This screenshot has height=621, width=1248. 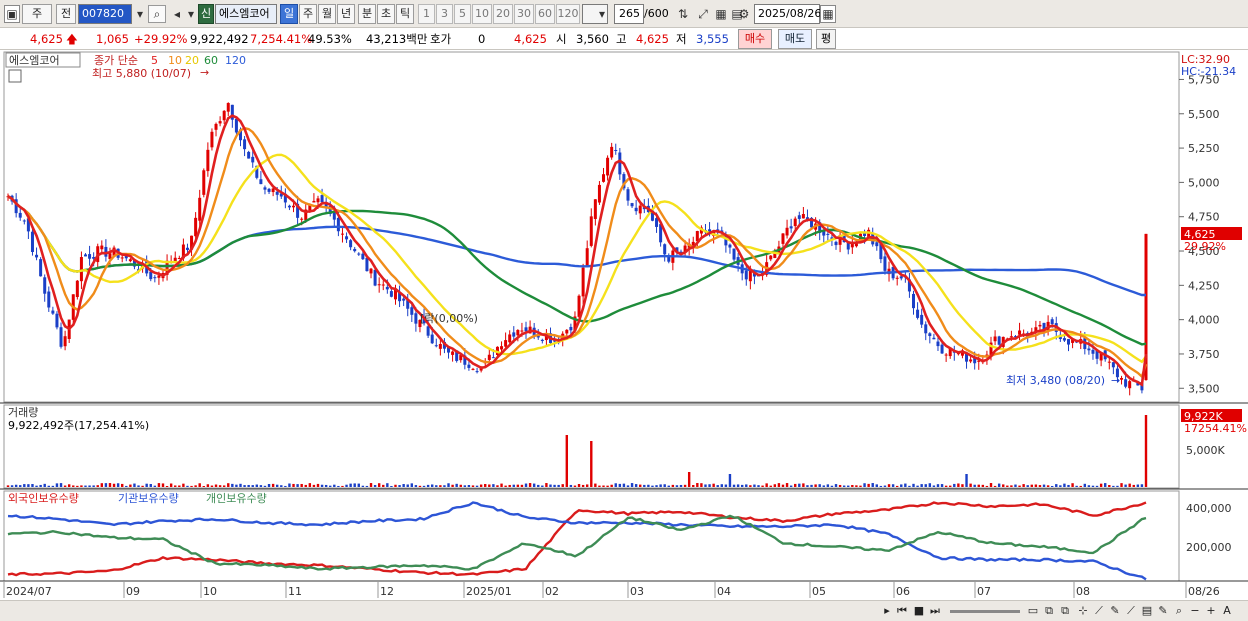 What do you see at coordinates (887, 611) in the screenshot?
I see `scroll-right-icon: ▸` at bounding box center [887, 611].